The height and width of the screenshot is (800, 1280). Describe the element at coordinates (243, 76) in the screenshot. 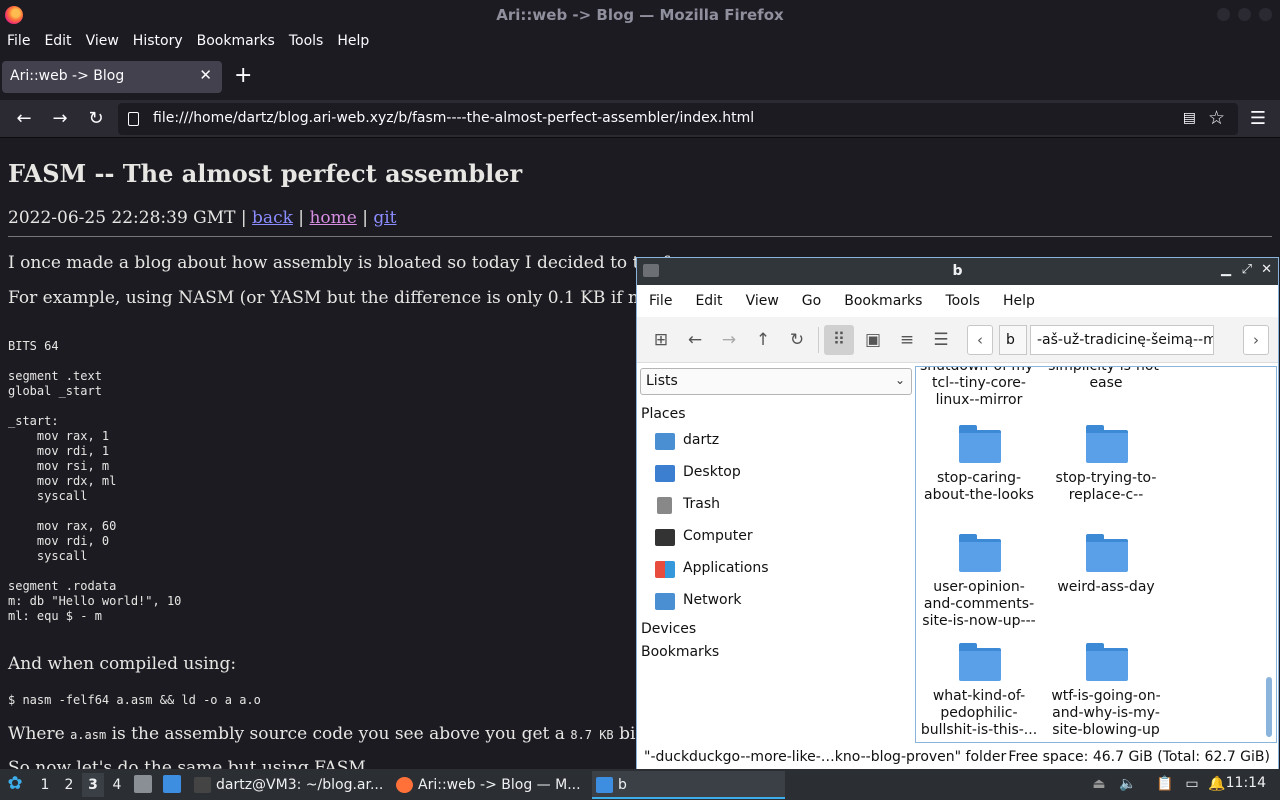

I see `new-tab-button: +` at that location.